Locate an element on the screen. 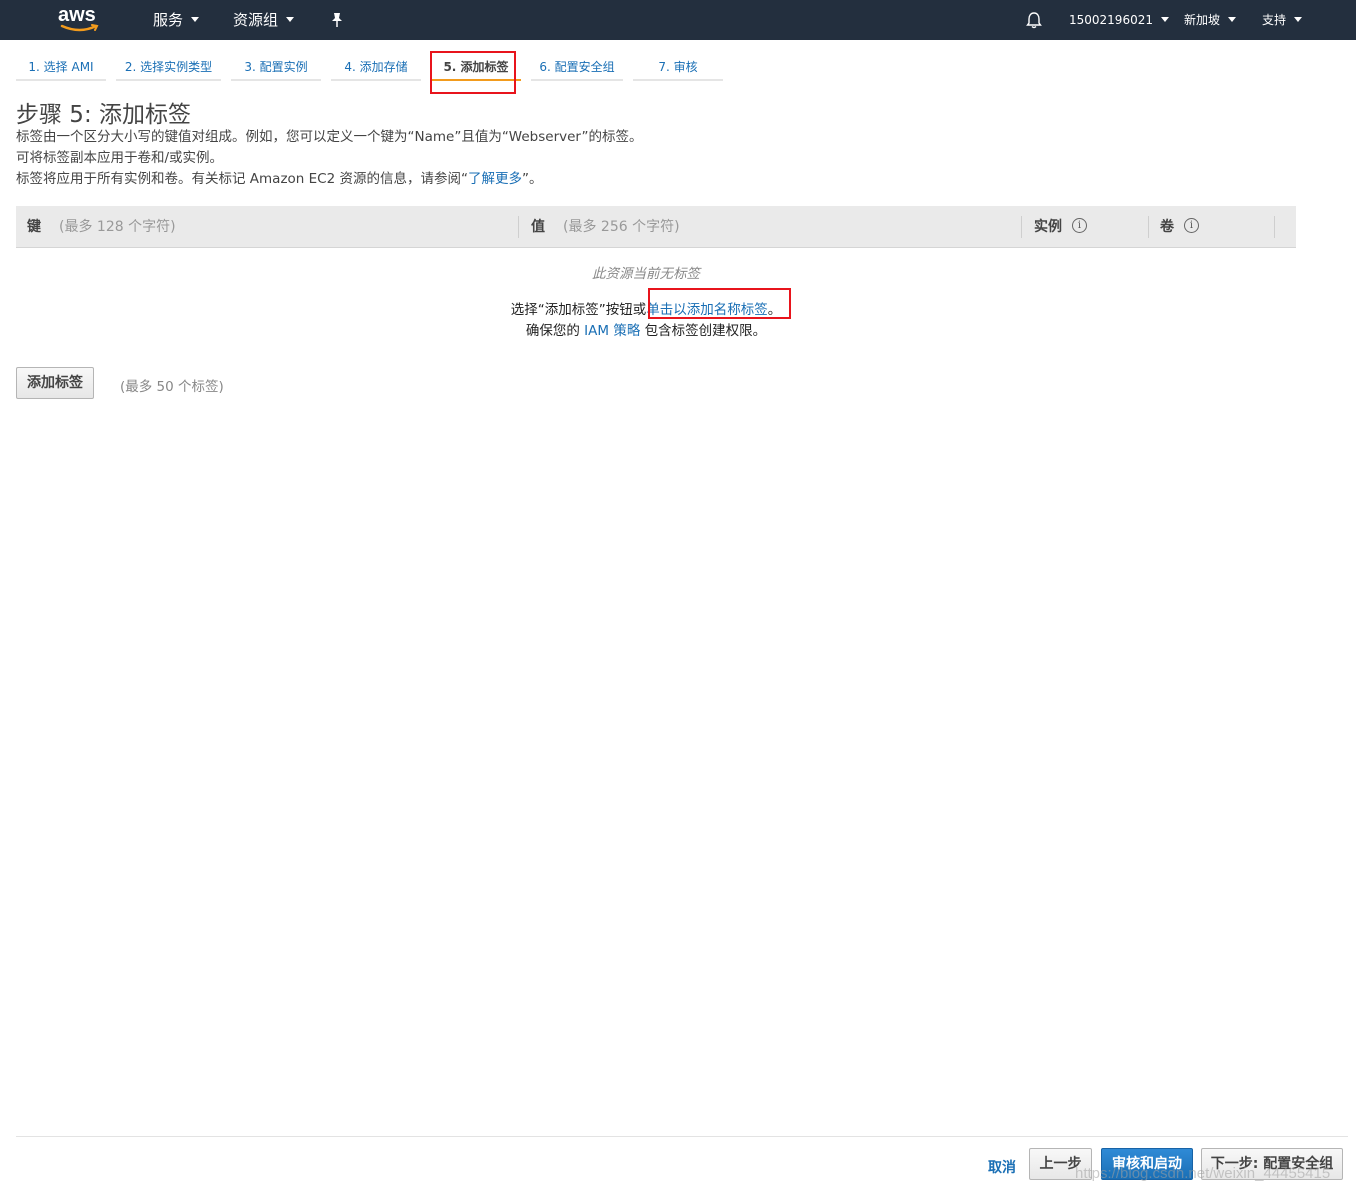  instance-column-header: 实例 i is located at coordinates (1060, 227).